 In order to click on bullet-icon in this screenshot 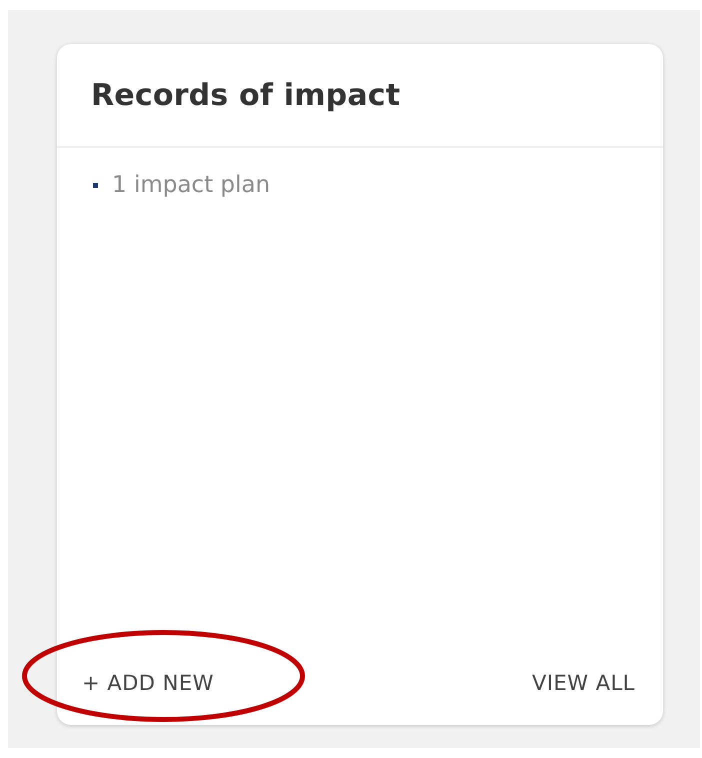, I will do `click(95, 185)`.